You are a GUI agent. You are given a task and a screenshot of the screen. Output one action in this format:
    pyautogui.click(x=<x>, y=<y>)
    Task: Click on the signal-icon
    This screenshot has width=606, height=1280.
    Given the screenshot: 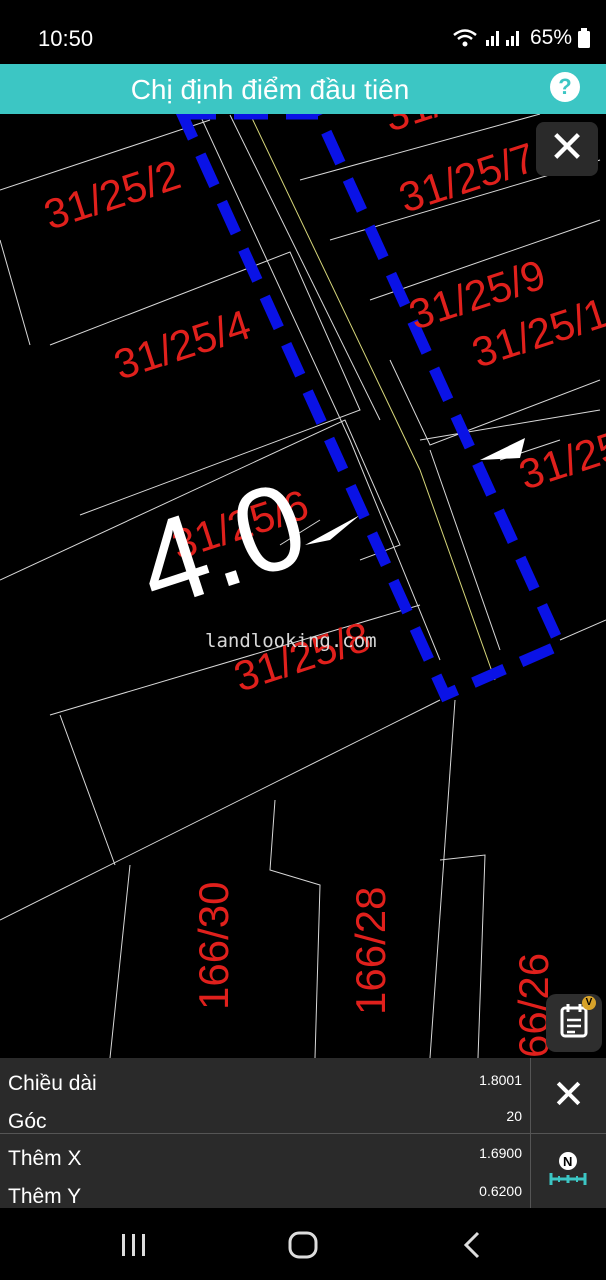 What is the action you would take?
    pyautogui.click(x=502, y=38)
    